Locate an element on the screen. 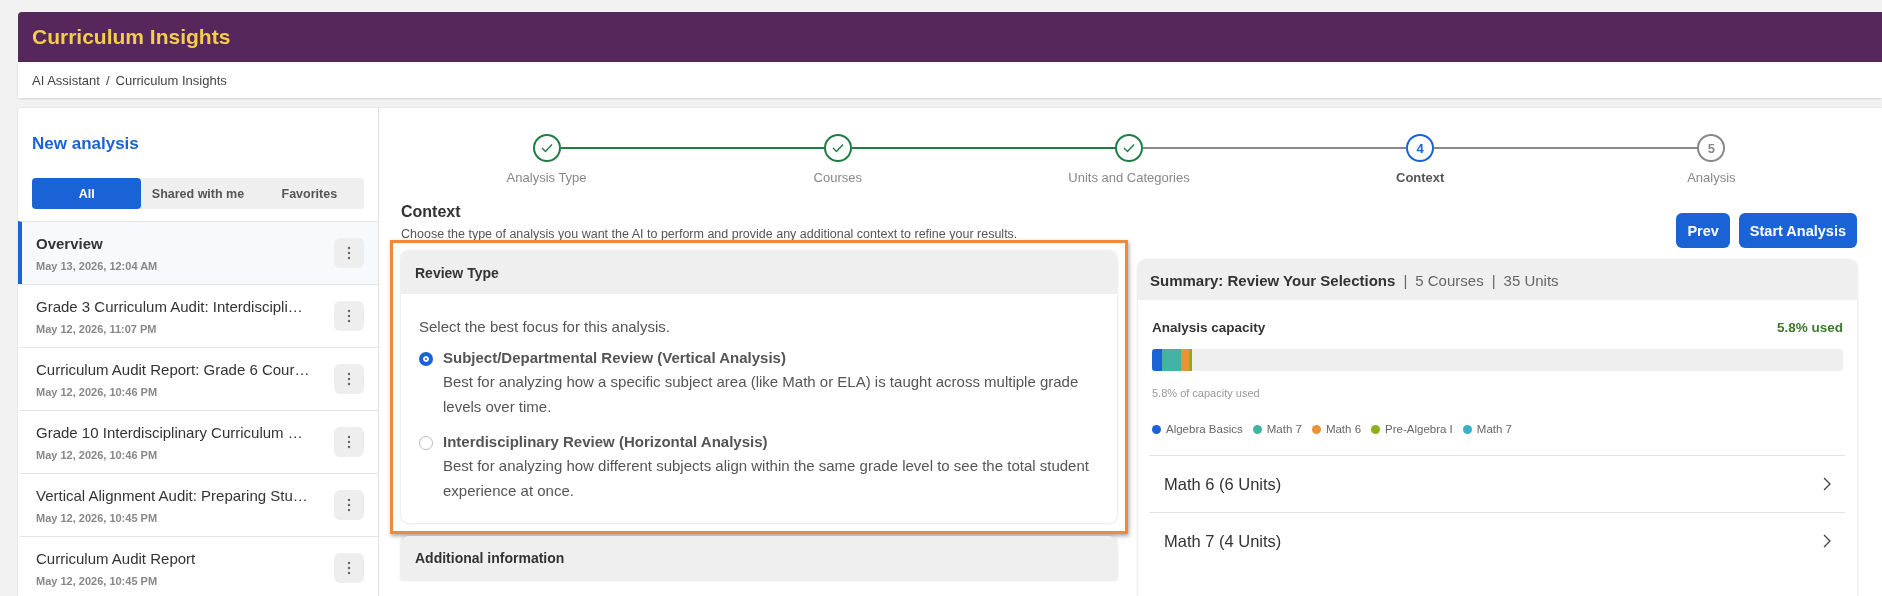 This screenshot has height=596, width=1882. start-analysis-button: Start Analysis is located at coordinates (1797, 230).